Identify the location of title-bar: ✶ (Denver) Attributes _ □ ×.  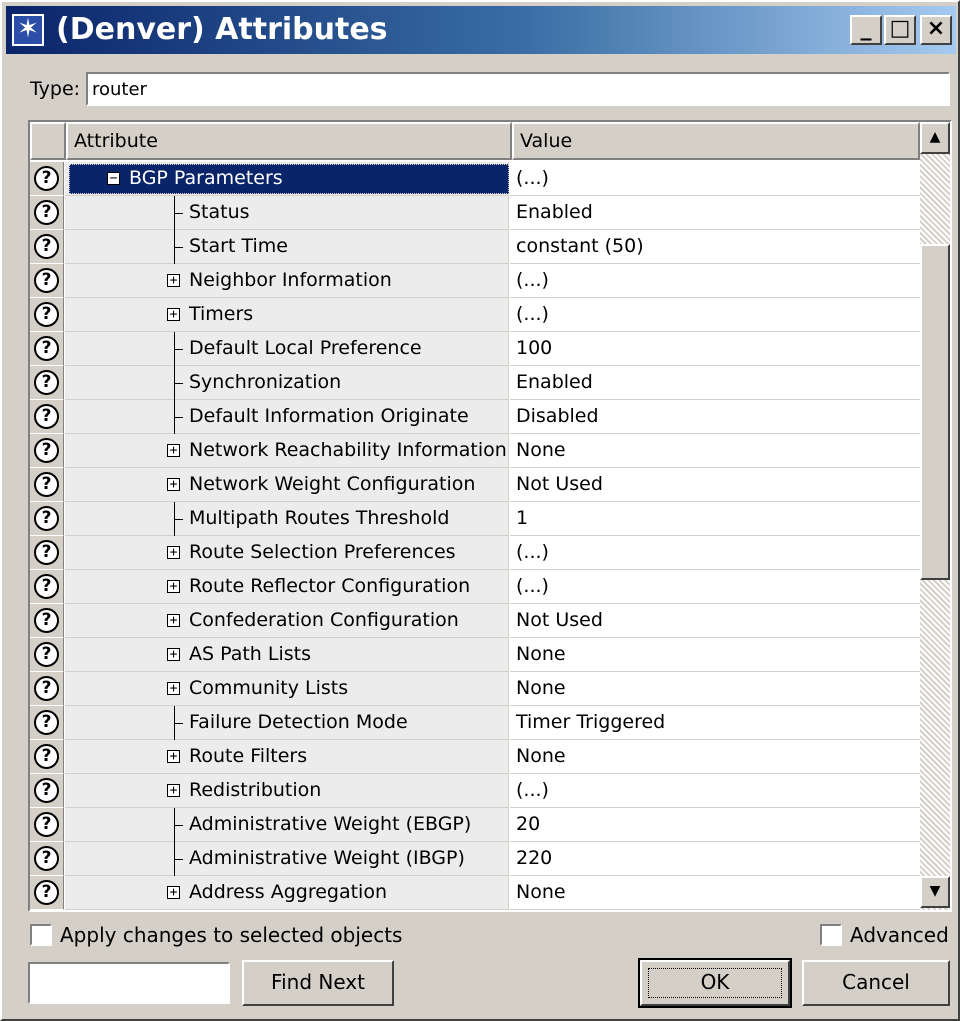
(481, 30).